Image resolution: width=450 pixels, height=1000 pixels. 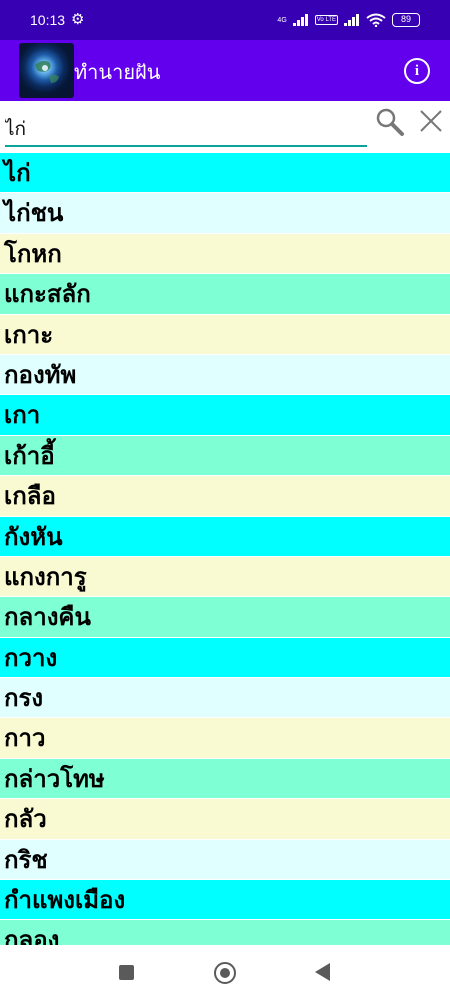 What do you see at coordinates (117, 72) in the screenshot?
I see `app-title: ทำนายฝัน` at bounding box center [117, 72].